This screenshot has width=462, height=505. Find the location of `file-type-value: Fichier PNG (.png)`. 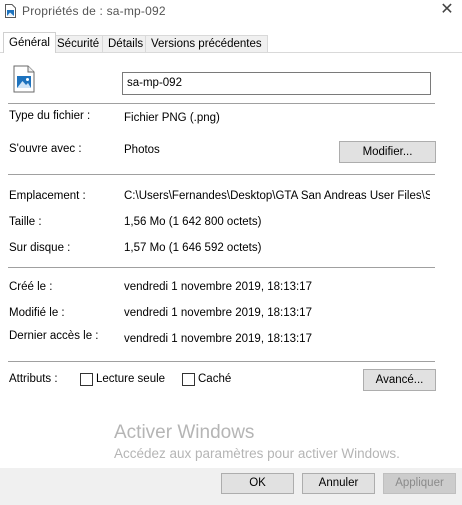

file-type-value: Fichier PNG (.png) is located at coordinates (172, 118).